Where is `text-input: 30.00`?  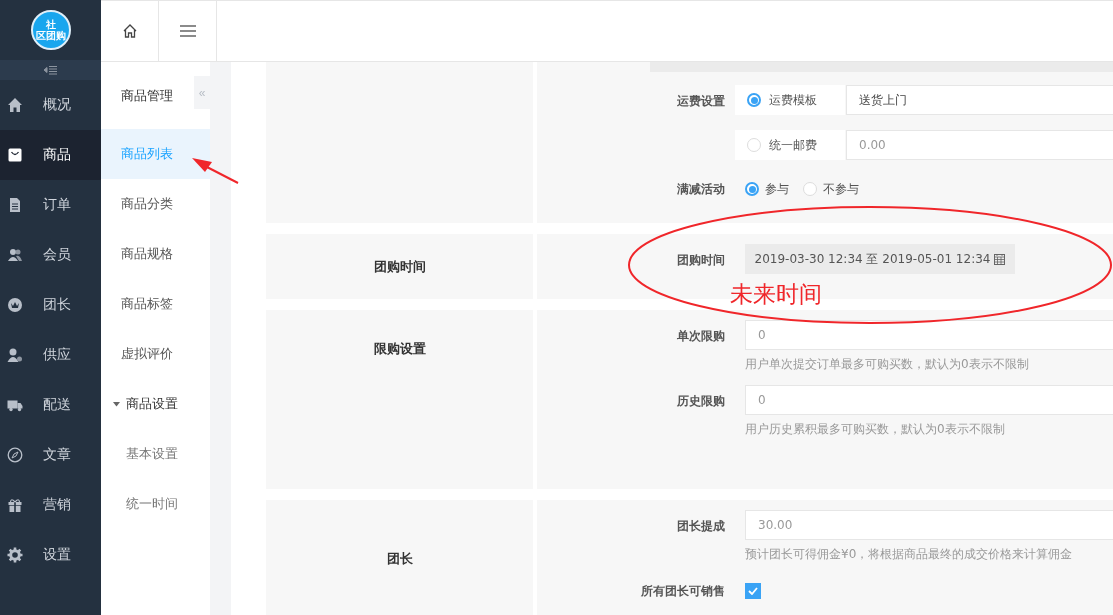 text-input: 30.00 is located at coordinates (929, 525).